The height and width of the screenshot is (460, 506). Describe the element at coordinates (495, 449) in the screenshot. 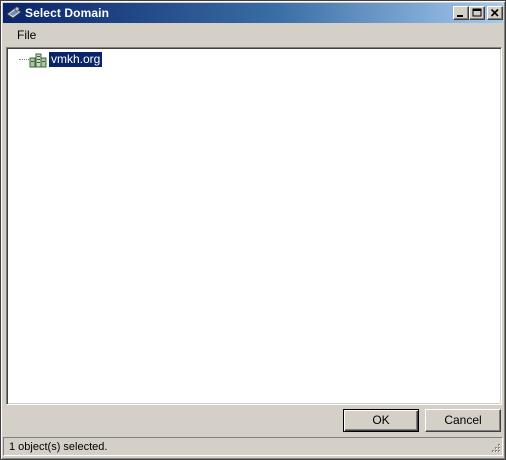

I see `resize-grip-icon` at that location.